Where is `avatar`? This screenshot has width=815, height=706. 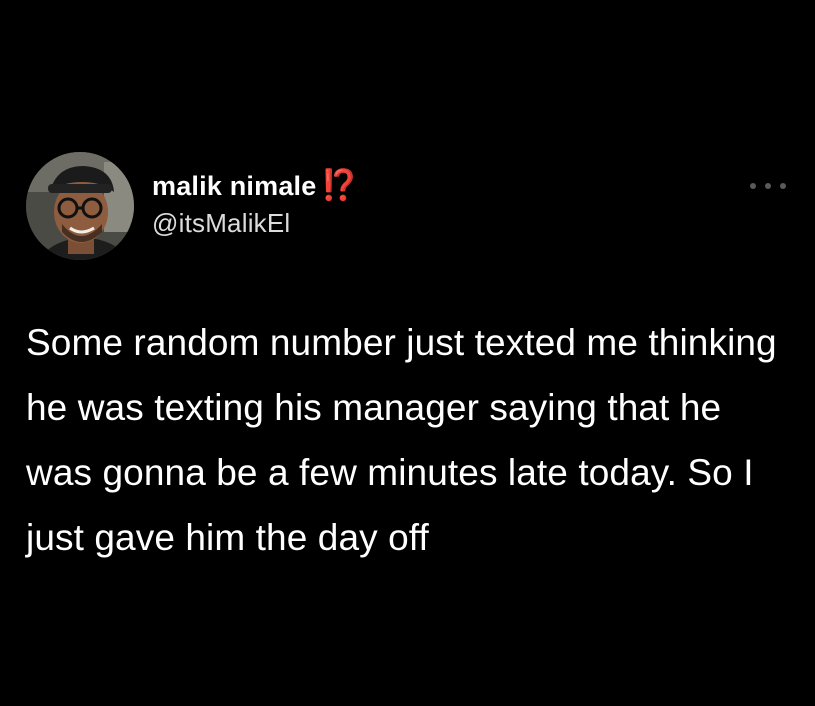 avatar is located at coordinates (80, 206).